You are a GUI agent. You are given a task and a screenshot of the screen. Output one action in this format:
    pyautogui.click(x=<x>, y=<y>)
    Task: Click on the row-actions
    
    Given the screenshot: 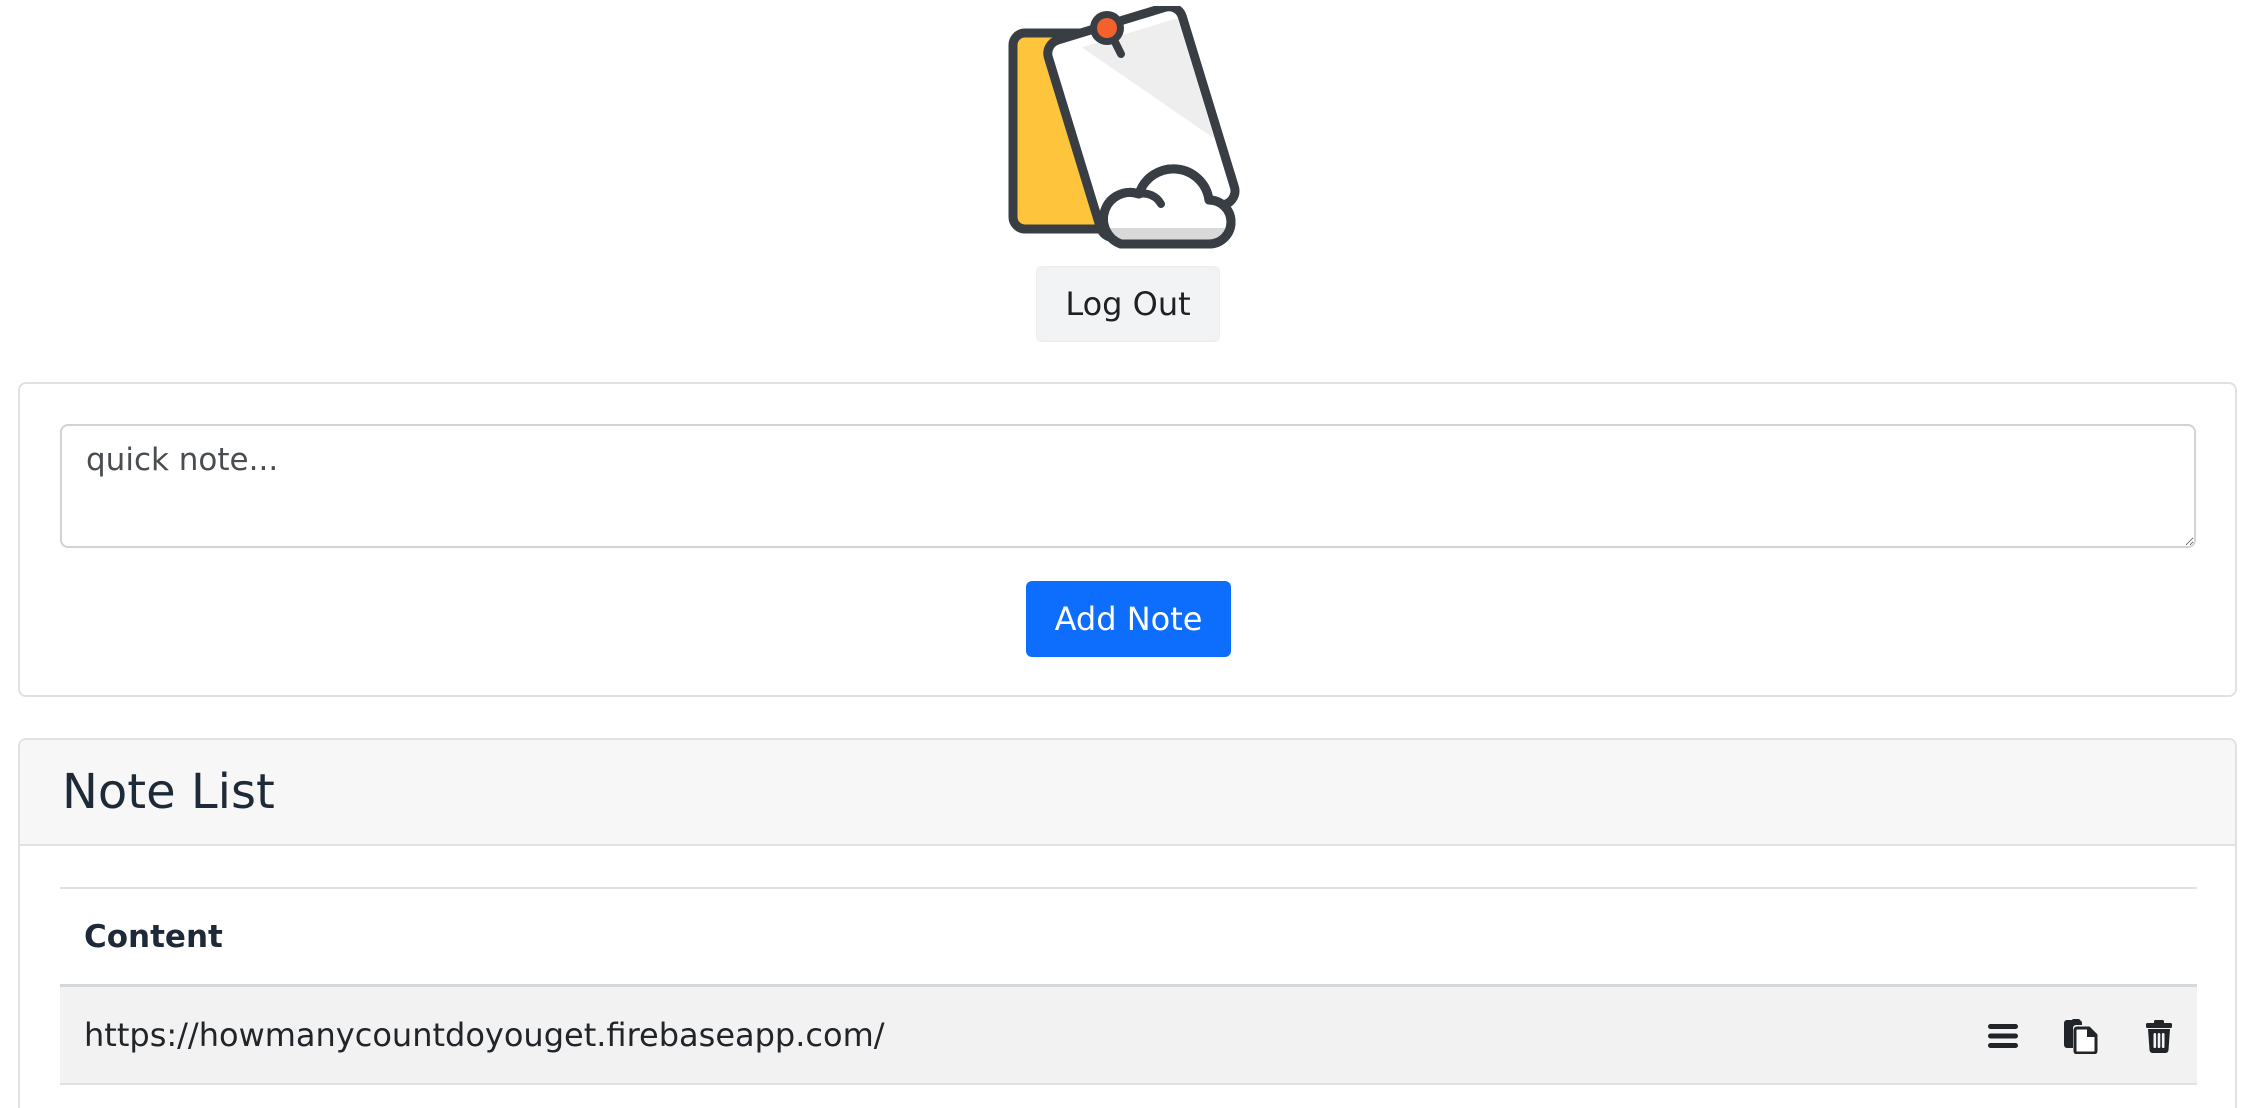 What is the action you would take?
    pyautogui.click(x=2081, y=1036)
    